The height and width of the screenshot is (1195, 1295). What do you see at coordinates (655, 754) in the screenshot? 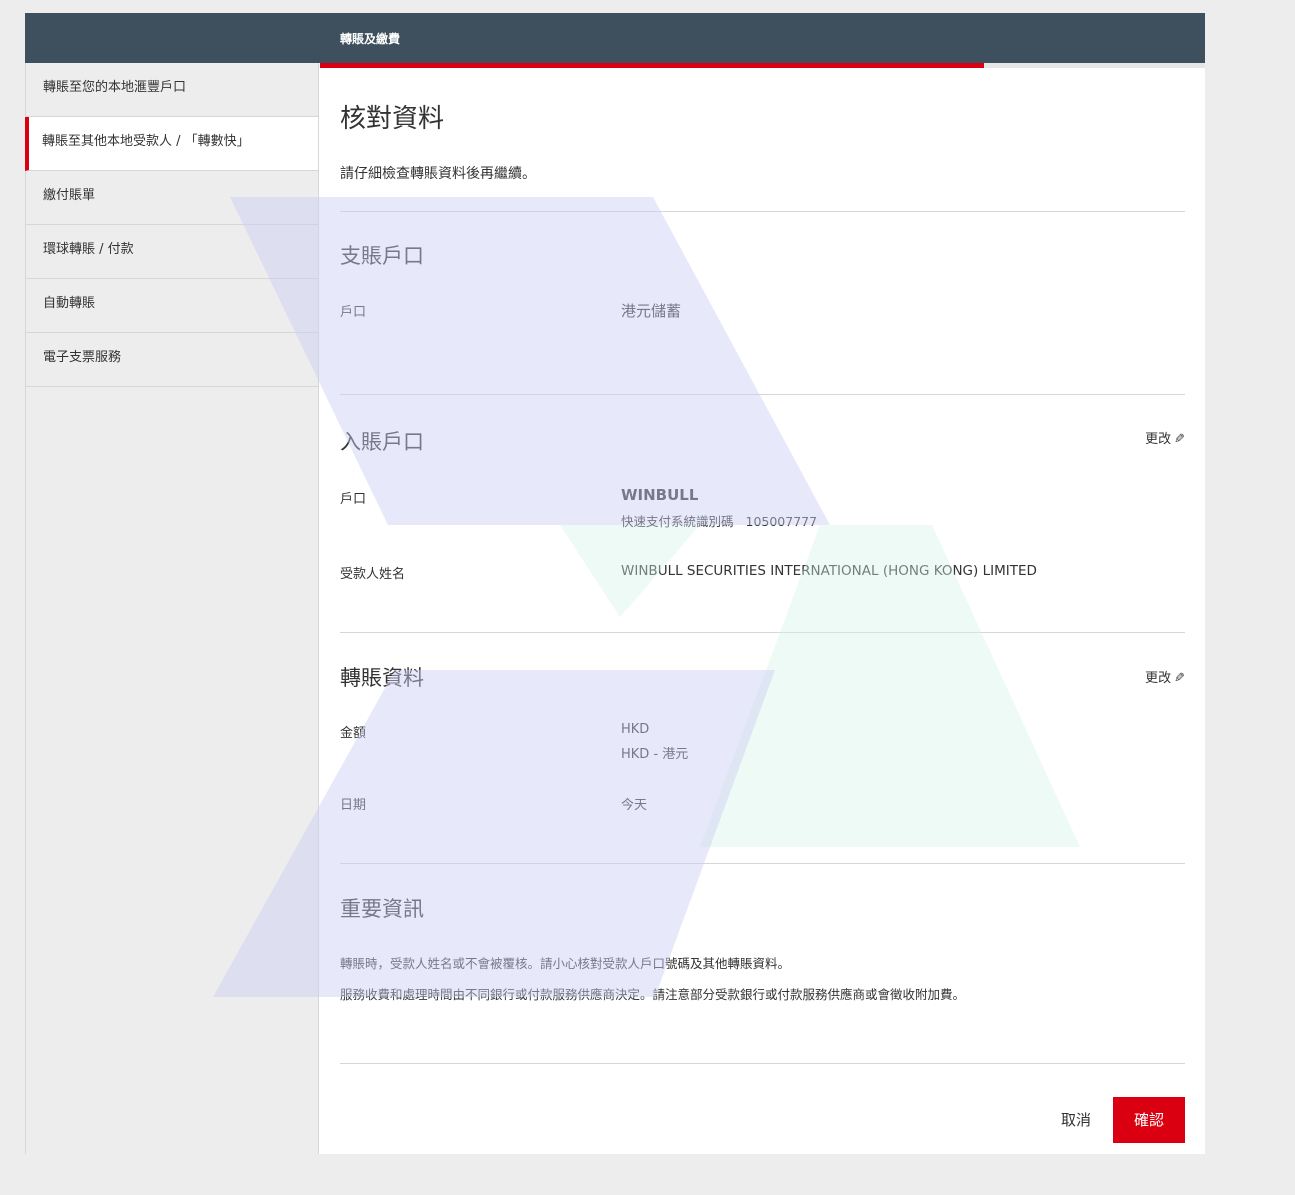
I see `currency-value: HKD - 港元` at bounding box center [655, 754].